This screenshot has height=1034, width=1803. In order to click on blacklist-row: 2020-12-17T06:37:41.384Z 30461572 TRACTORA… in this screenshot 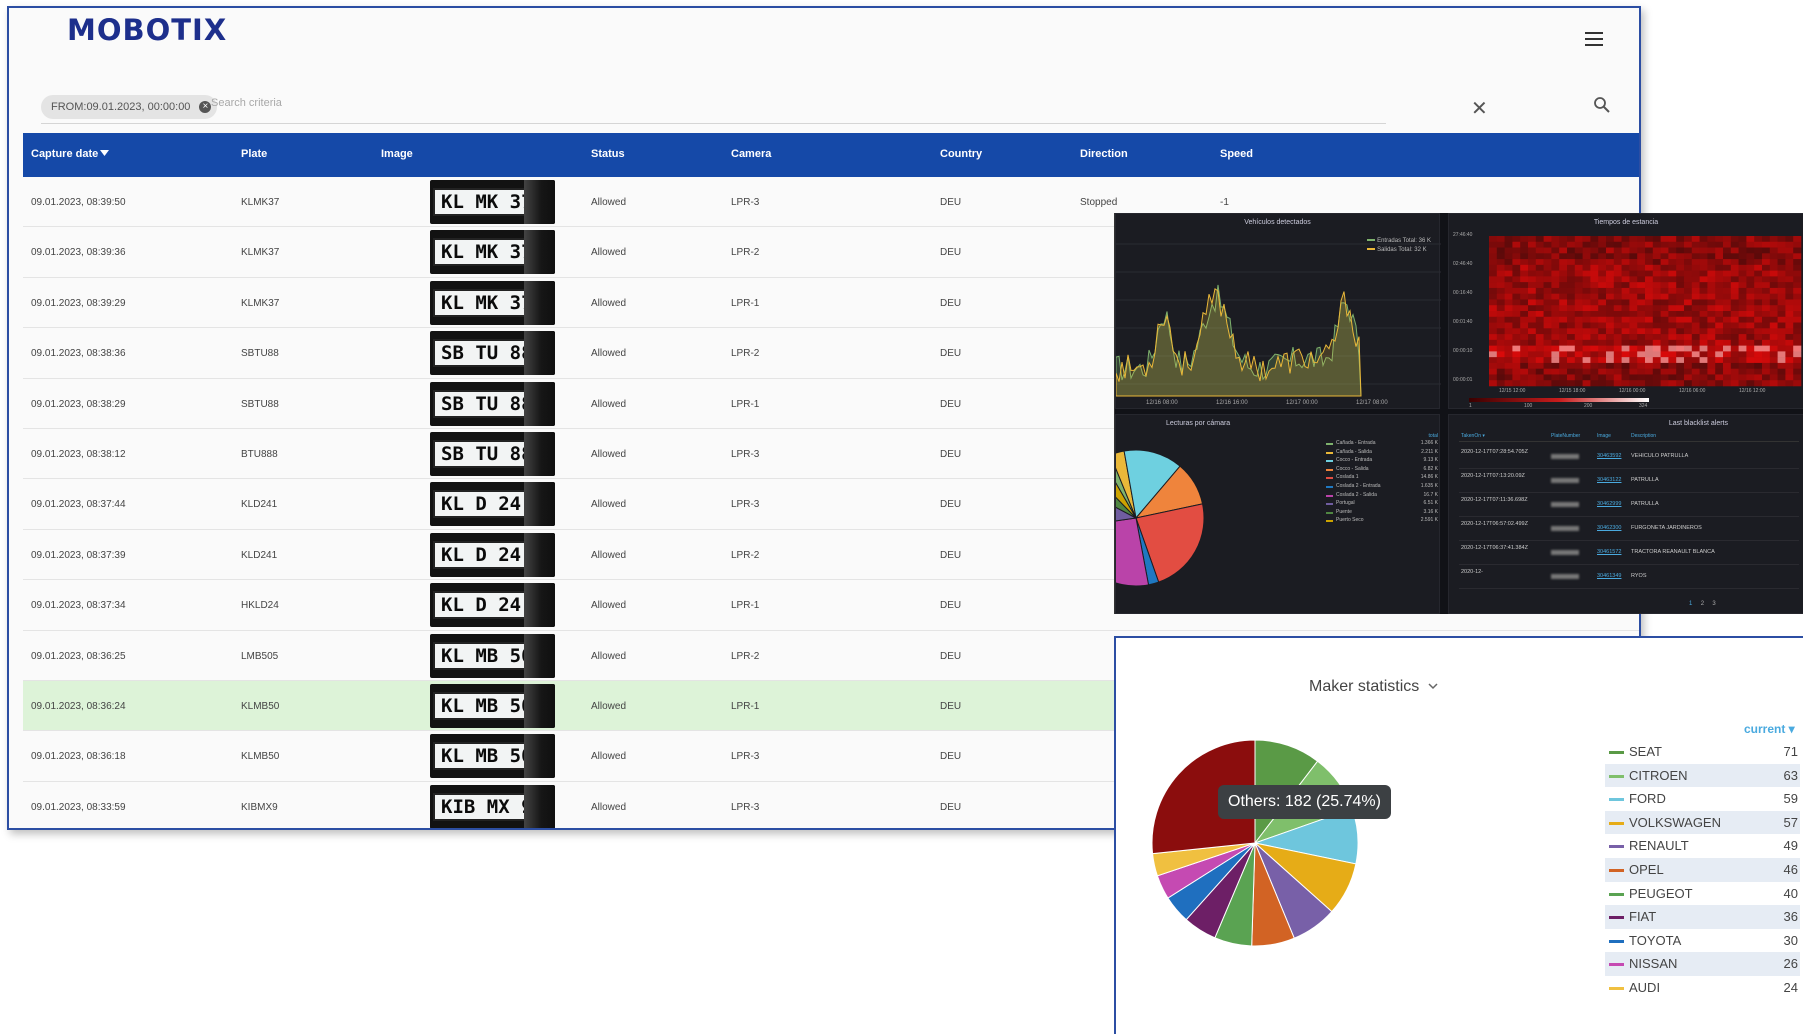, I will do `click(1629, 553)`.